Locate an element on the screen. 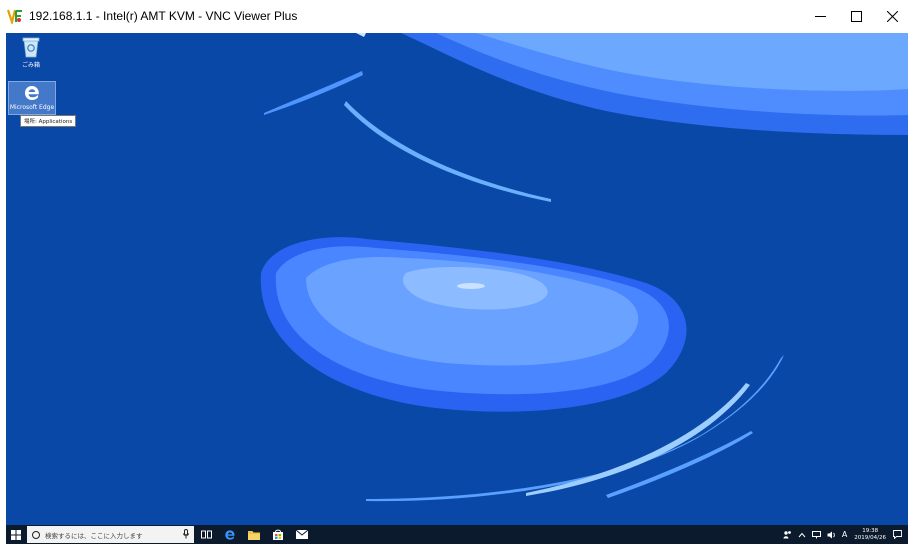 This screenshot has width=910, height=544. system-tray: A 19:38 2019/04/26 is located at coordinates (844, 534).